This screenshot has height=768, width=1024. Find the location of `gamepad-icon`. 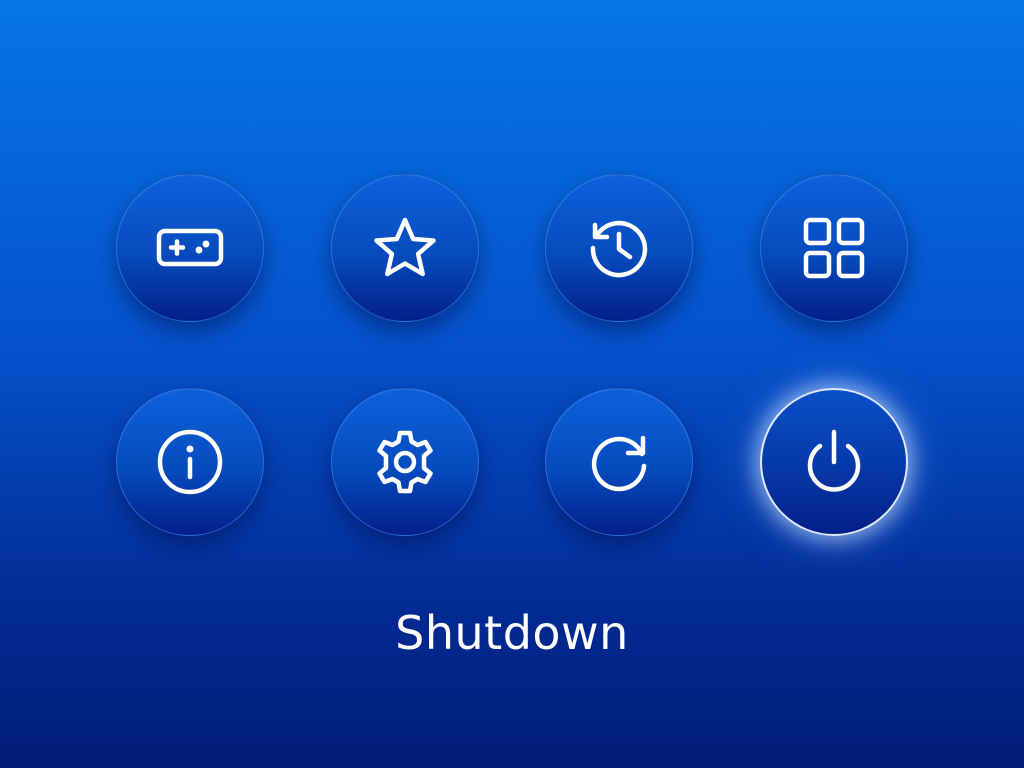

gamepad-icon is located at coordinates (190, 247).